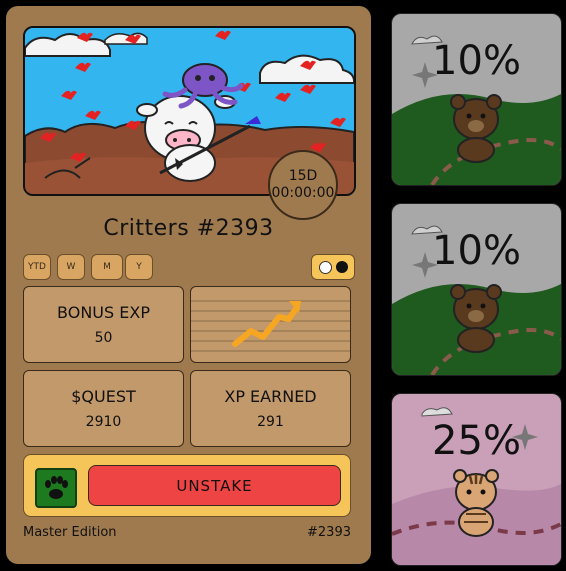 The image size is (566, 571). I want to click on paw-stamp-icon, so click(56, 488).